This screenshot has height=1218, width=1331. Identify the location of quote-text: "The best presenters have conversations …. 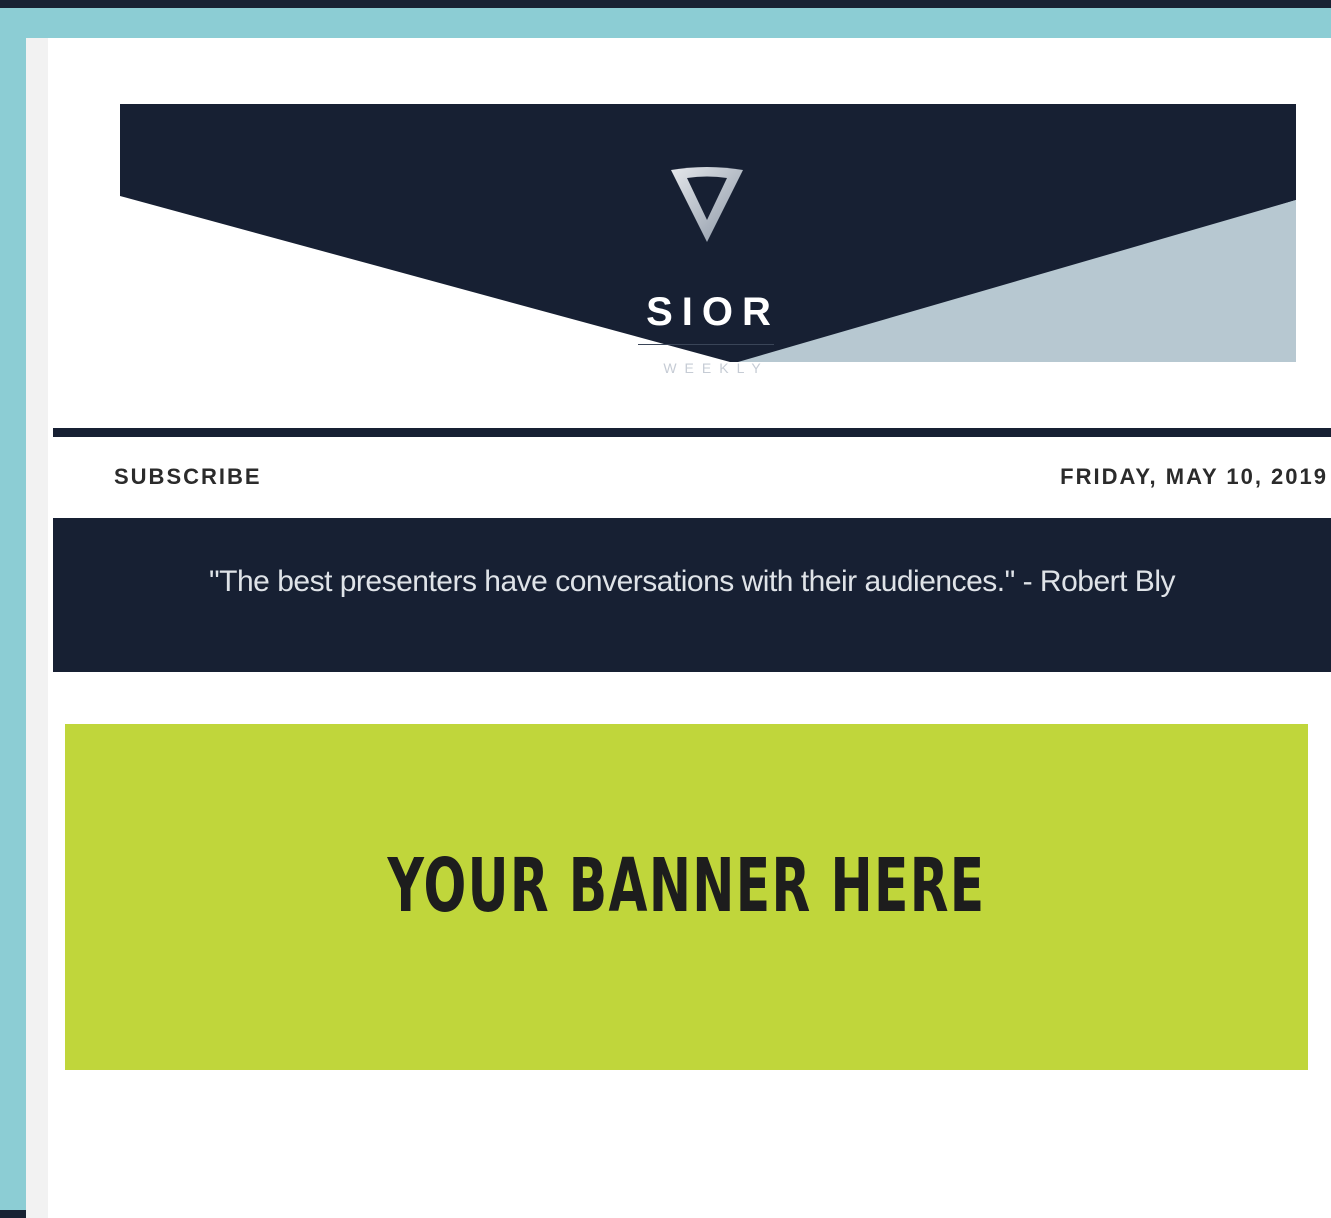
(692, 581).